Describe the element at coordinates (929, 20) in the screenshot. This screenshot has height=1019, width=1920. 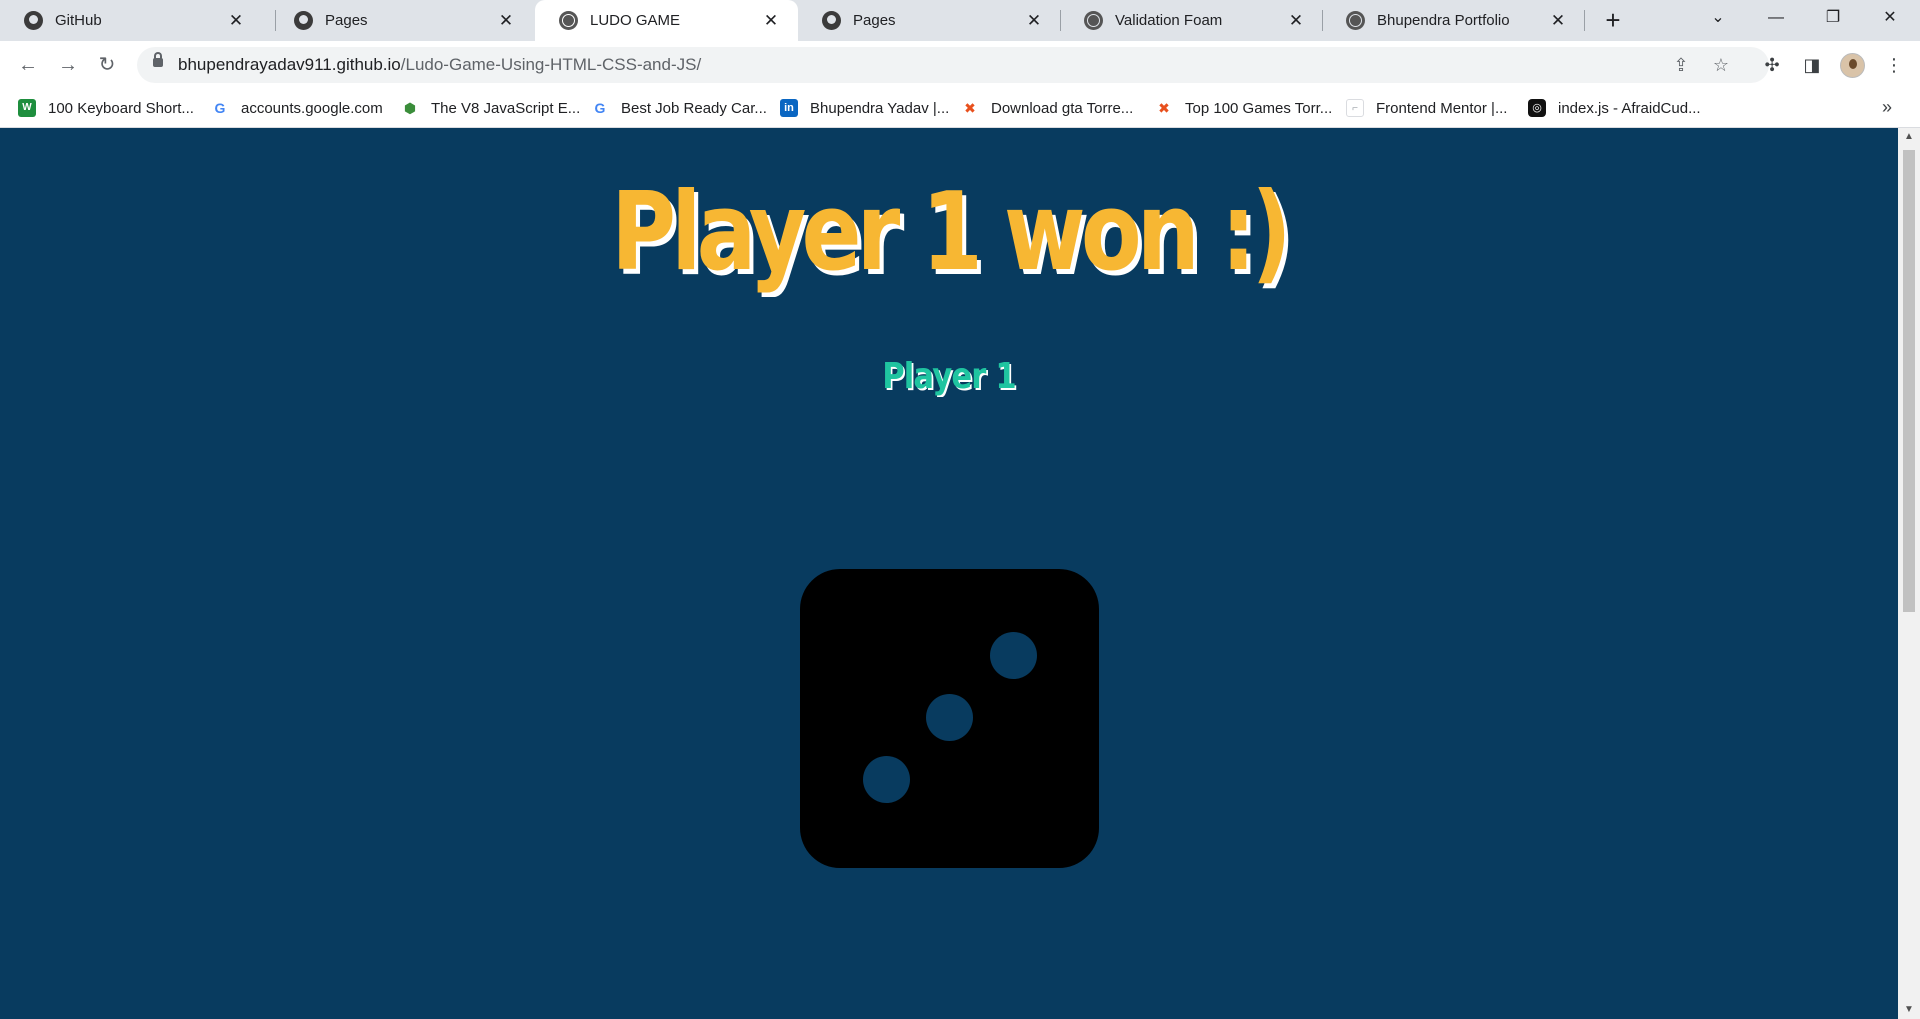
I see `tab-pages-2: Pages ✕` at that location.